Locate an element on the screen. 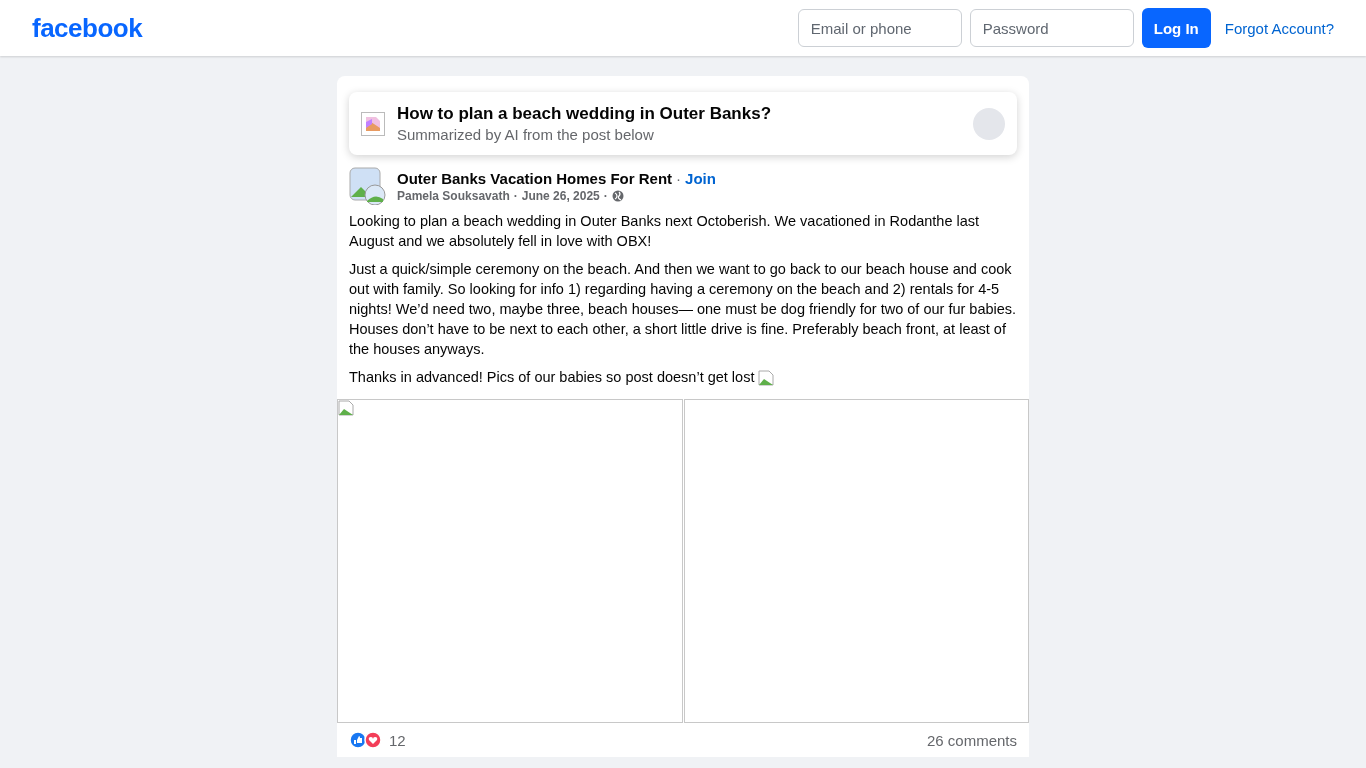 The image size is (1366, 768). post-text: Just a quick/simple ceremony on the beach. And then we want to go back to our beach house and cook out with family. So looking for info 1) regarding having a ceremony on the beach and 2) rentals for 4-5 nights! We’d need two, maybe three, beach houses— one must be dog friendly for two of our fur babies. Houses don’t have to be next to each other, a short little drive is fine. Preferably beach front, at least of the houses anyways. is located at coordinates (683, 309).